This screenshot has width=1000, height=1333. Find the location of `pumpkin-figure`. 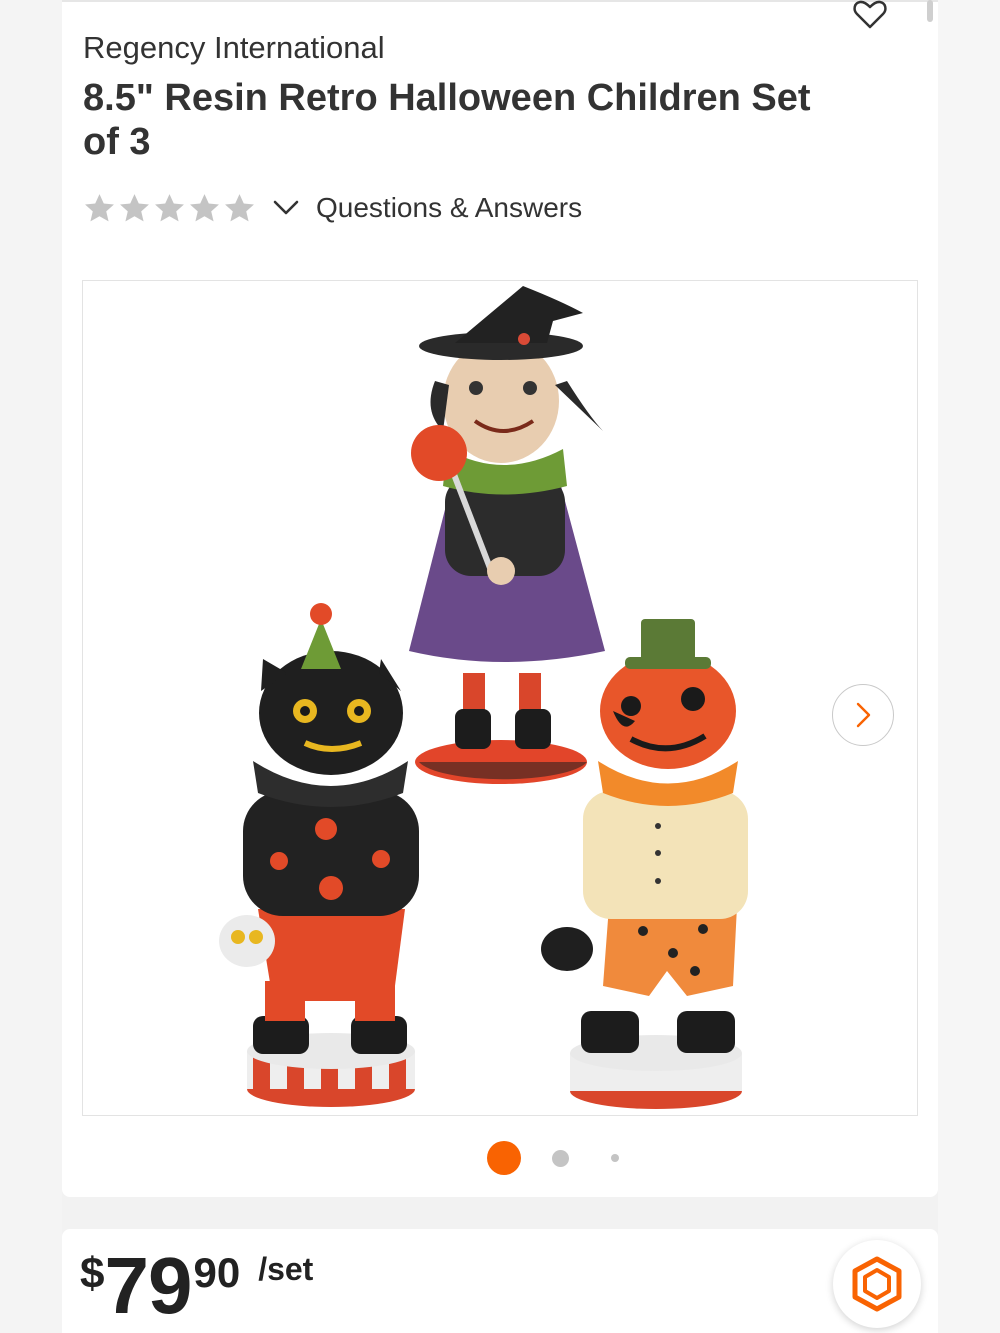

pumpkin-figure is located at coordinates (644, 864).